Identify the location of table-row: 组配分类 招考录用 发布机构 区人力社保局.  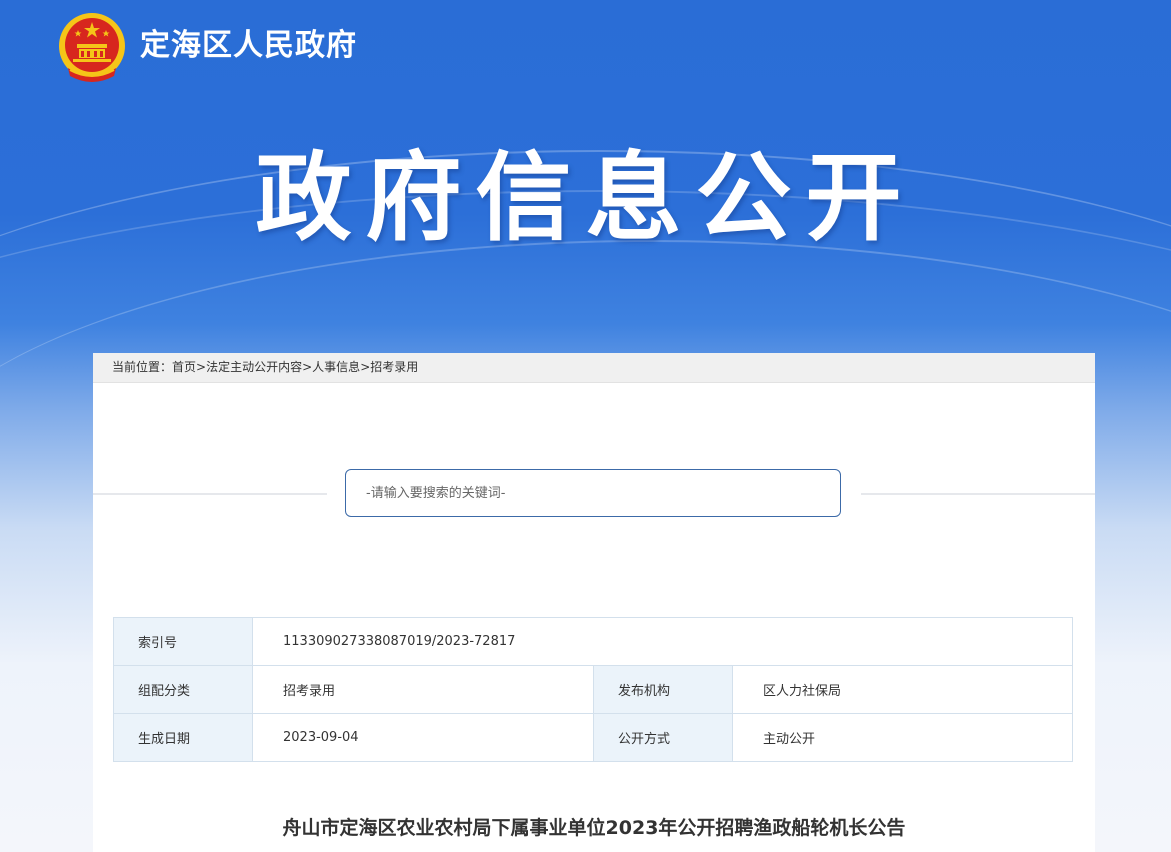
(593, 689).